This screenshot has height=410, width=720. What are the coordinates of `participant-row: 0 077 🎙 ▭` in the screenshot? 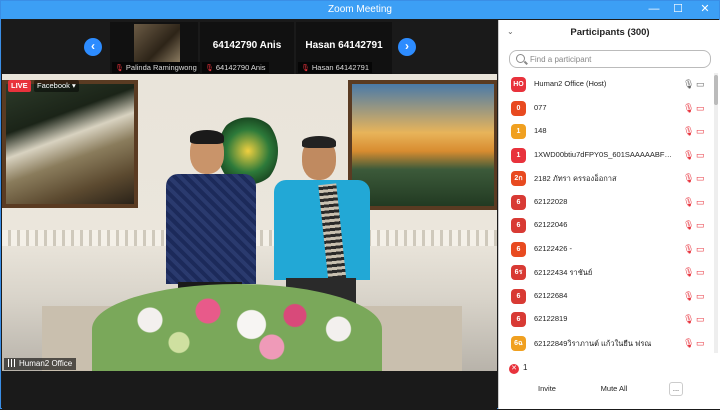 It's located at (606, 109).